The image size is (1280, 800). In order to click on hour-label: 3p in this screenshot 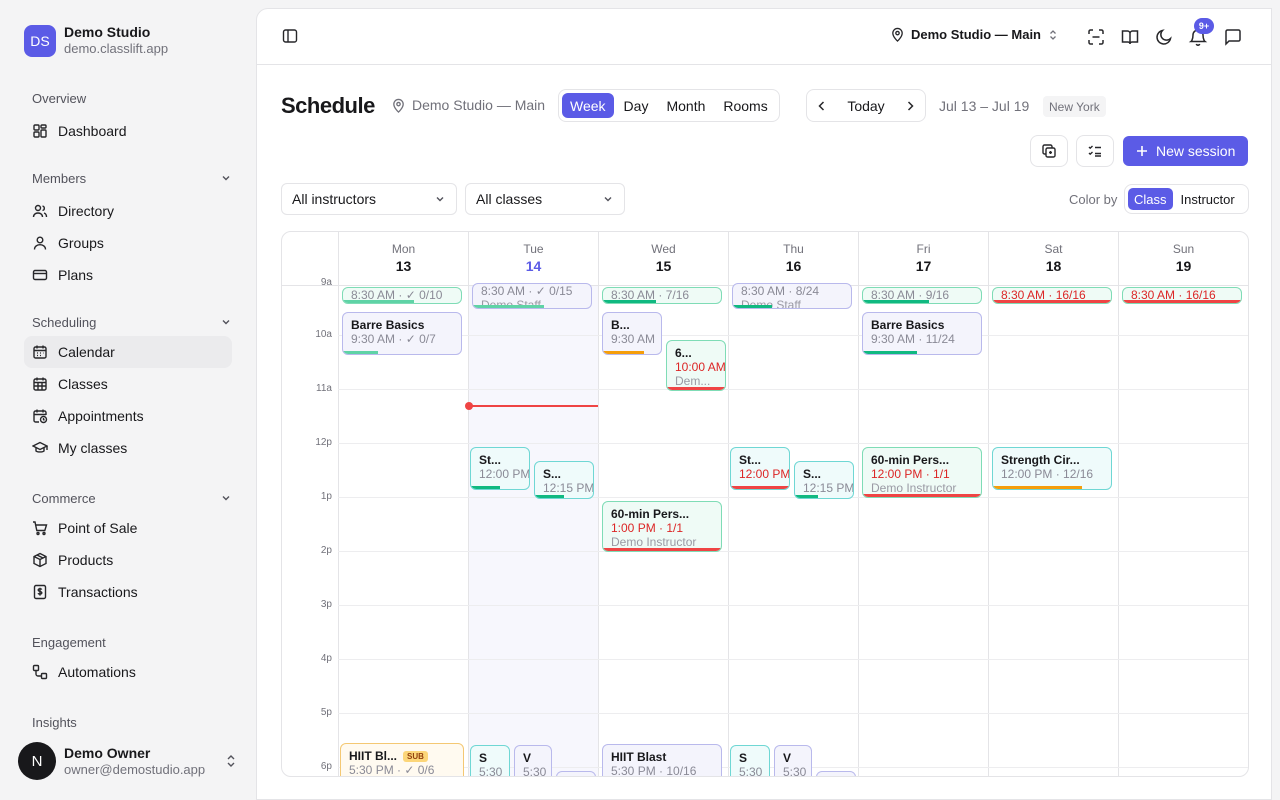, I will do `click(326, 604)`.